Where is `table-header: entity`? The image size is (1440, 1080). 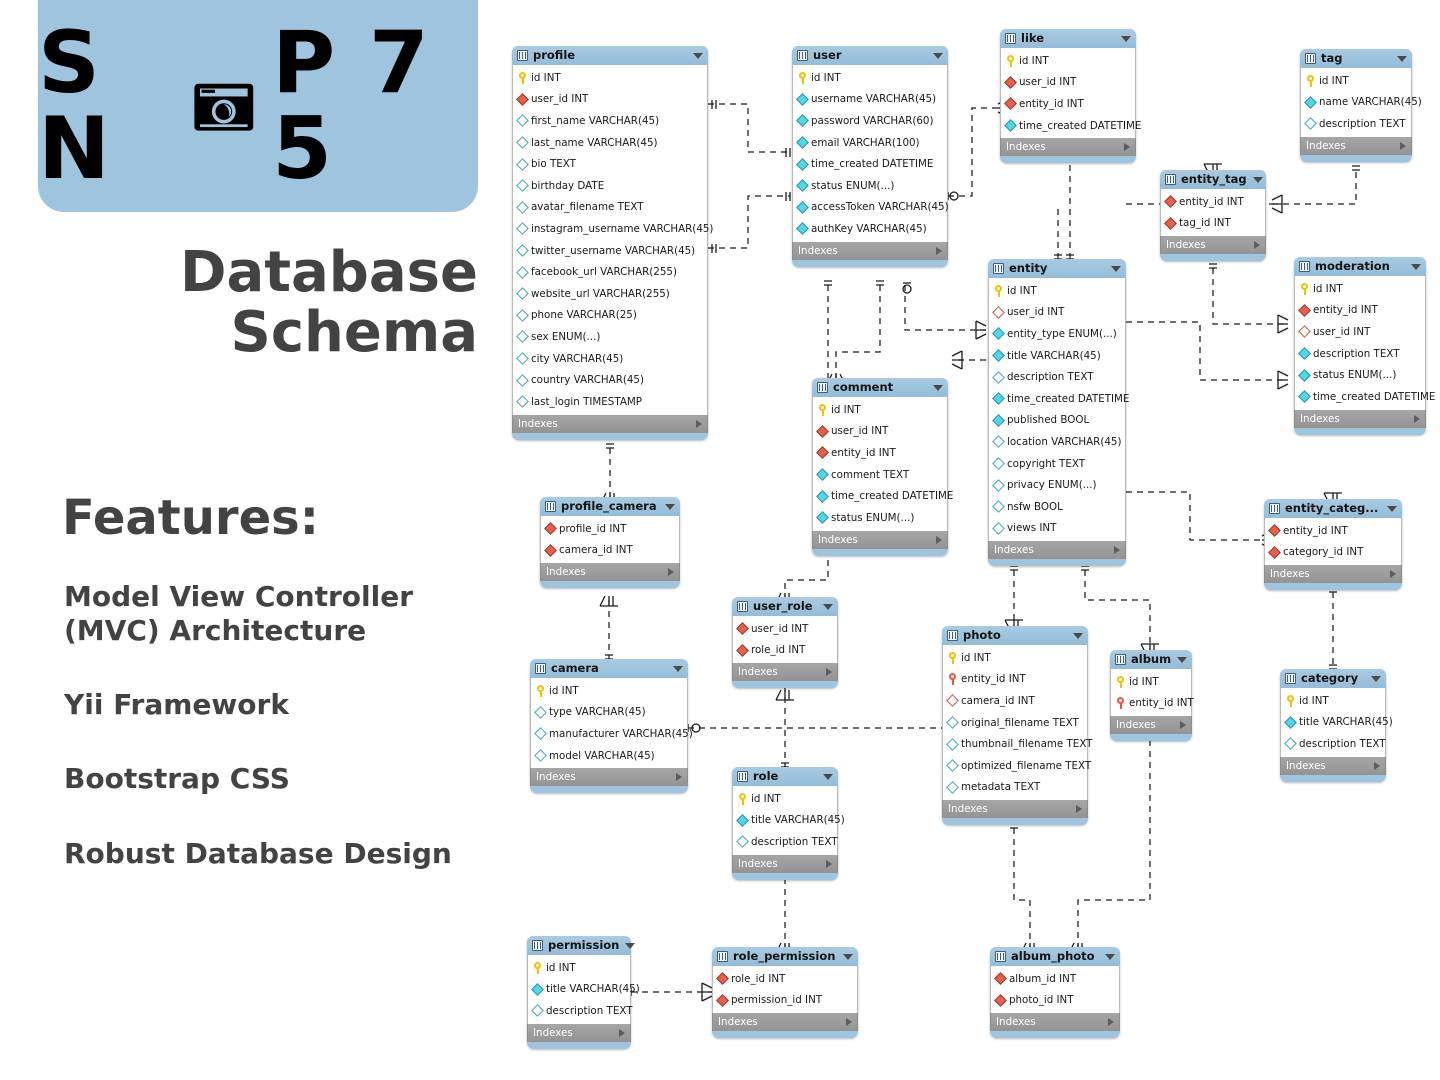
table-header: entity is located at coordinates (1057, 268).